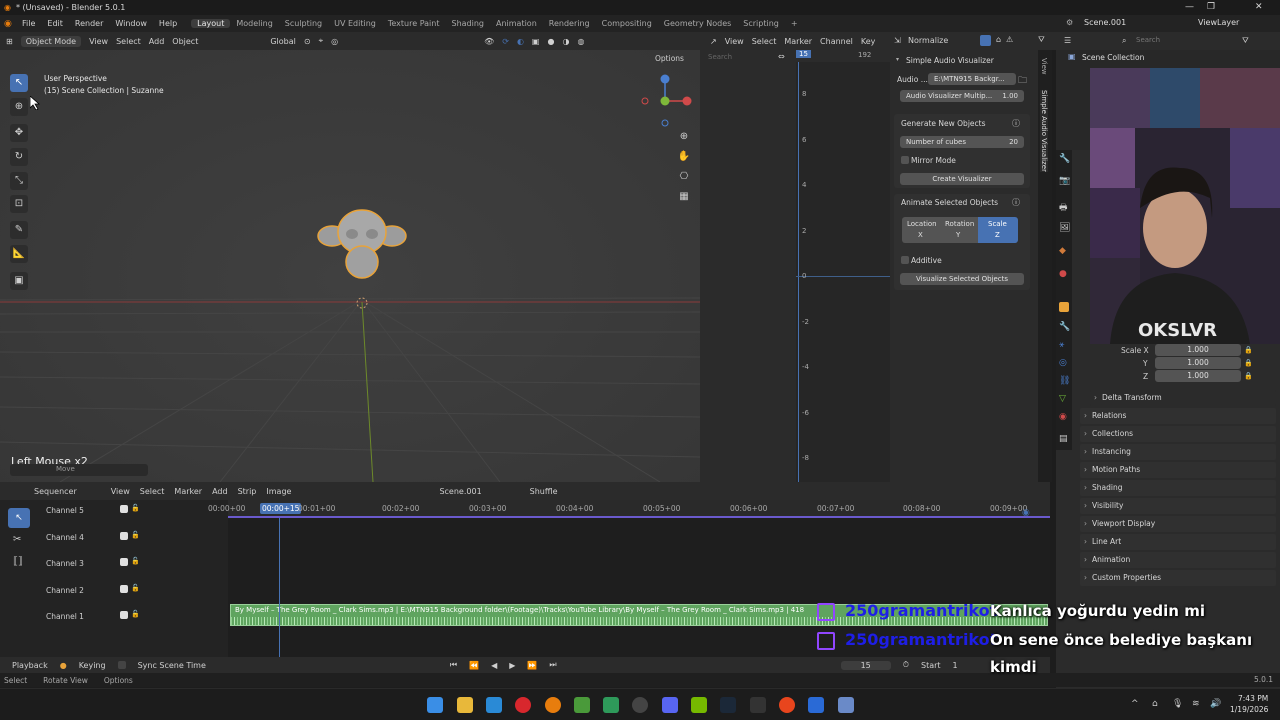 This screenshot has height=720, width=1280. Describe the element at coordinates (781, 56) in the screenshot. I see `swap-icon: ⇔` at that location.